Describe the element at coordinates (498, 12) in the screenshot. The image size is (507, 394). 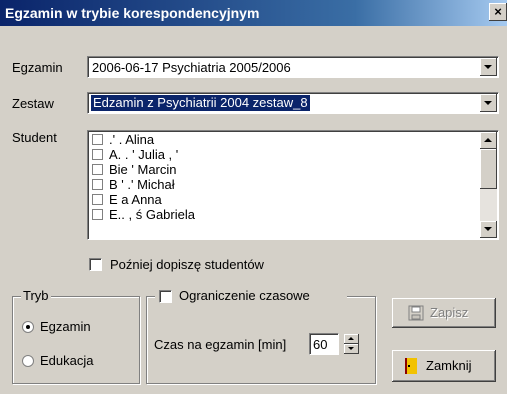
I see `close-icon: ×` at that location.